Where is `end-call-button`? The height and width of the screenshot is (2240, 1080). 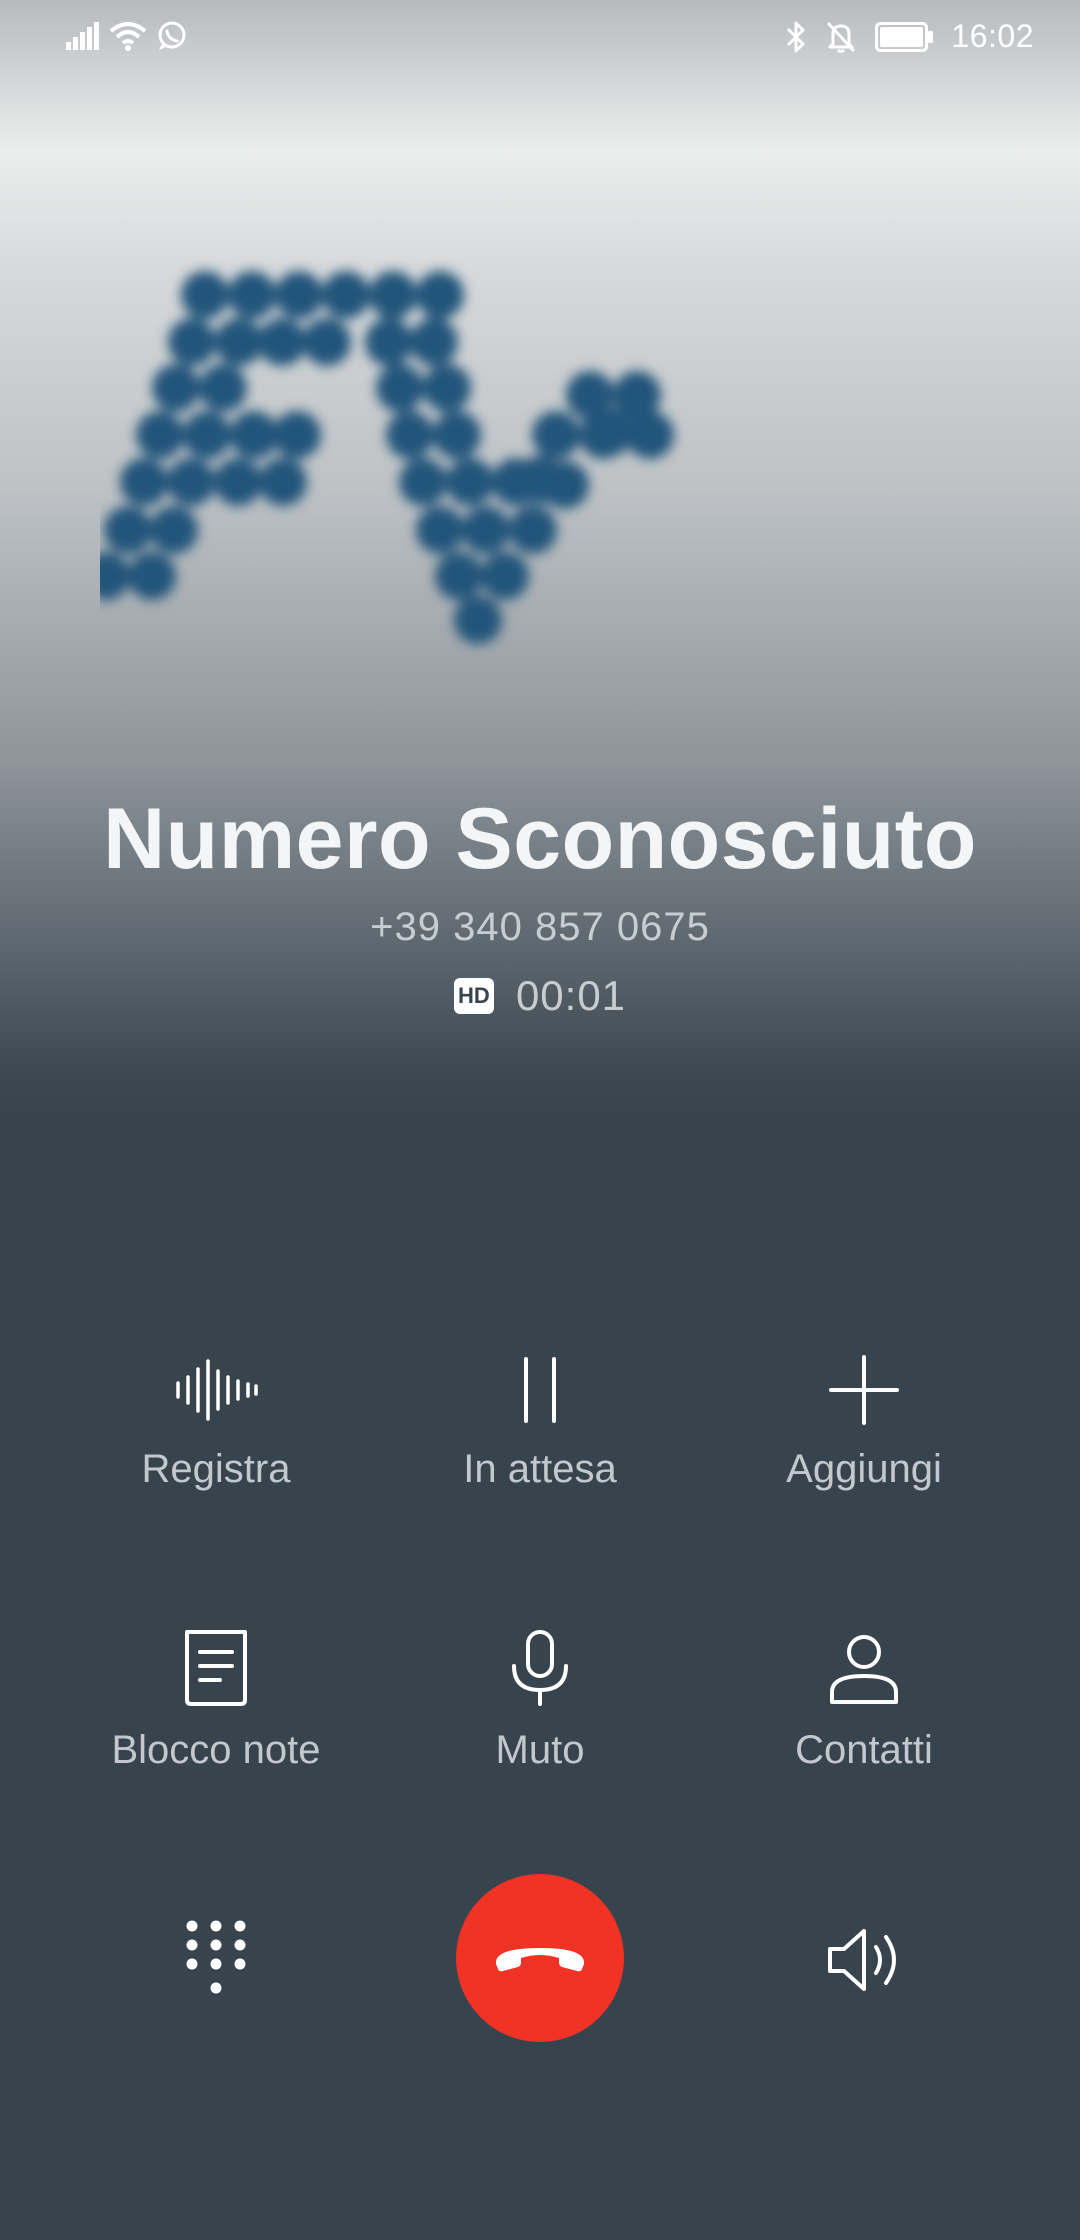 end-call-button is located at coordinates (540, 1958).